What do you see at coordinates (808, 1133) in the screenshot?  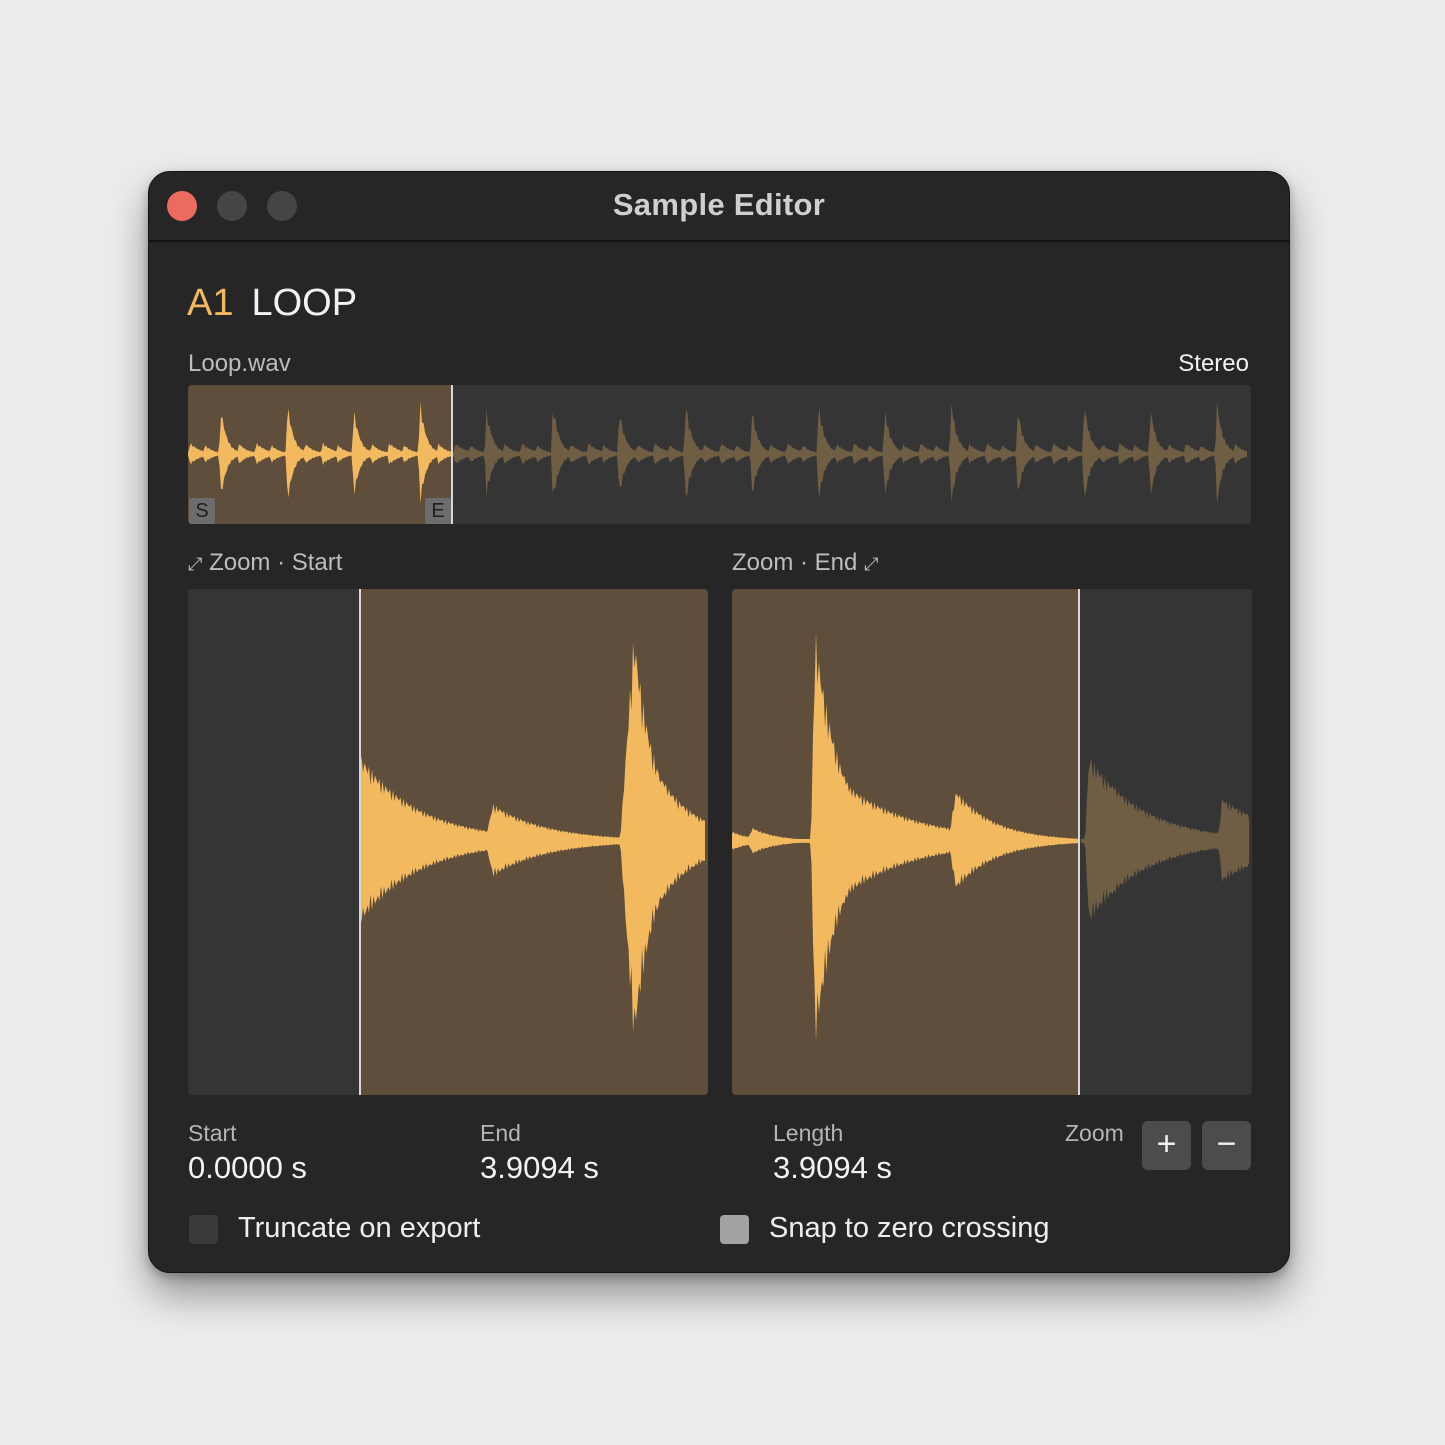 I see `length-label: Length` at bounding box center [808, 1133].